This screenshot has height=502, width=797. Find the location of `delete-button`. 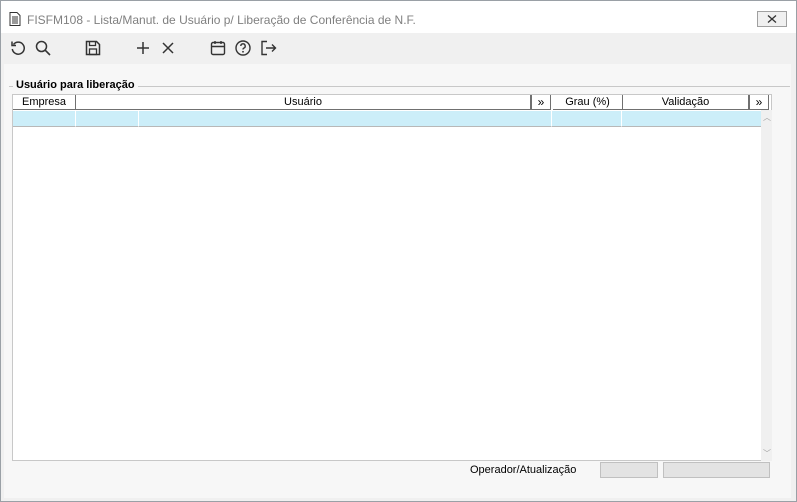

delete-button is located at coordinates (168, 48).